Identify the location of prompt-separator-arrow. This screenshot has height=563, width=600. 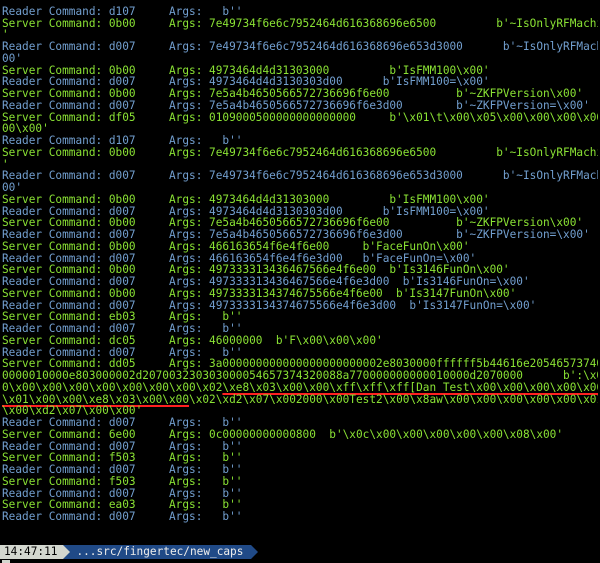
(67, 552).